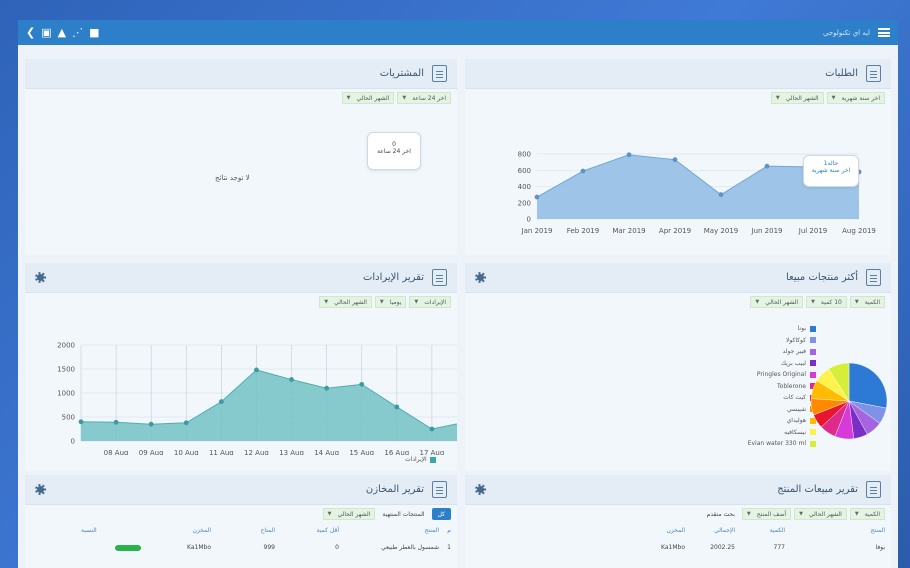 The width and height of the screenshot is (910, 568). Describe the element at coordinates (583, 231) in the screenshot. I see `x-tick-label: Feb 2019` at that location.